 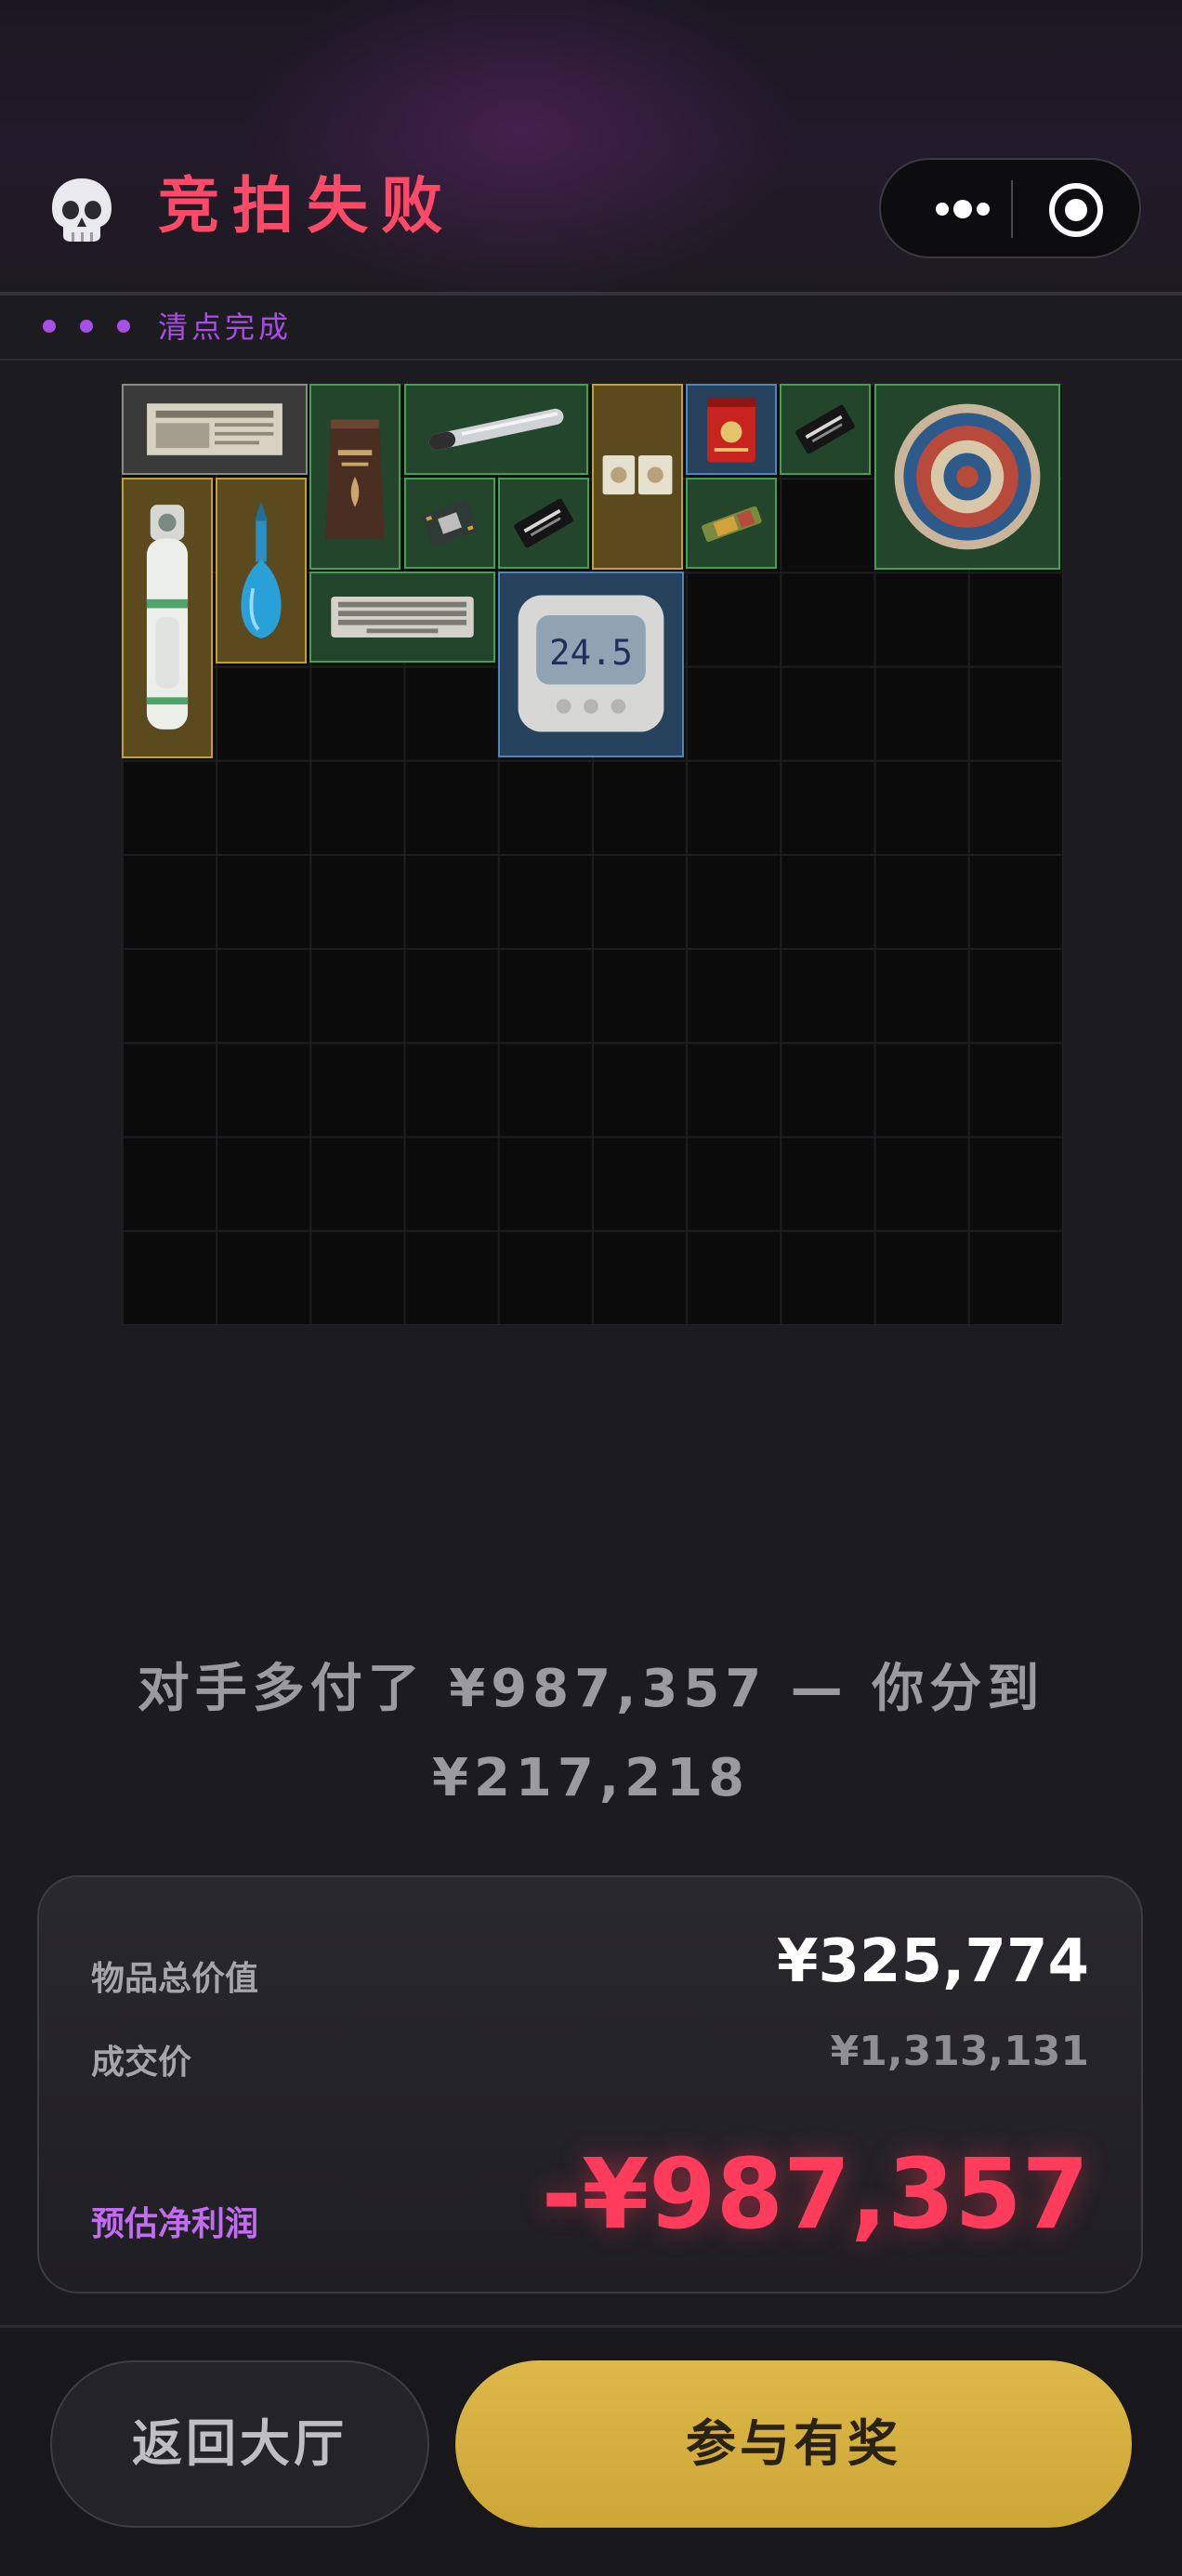 What do you see at coordinates (731, 429) in the screenshot?
I see `item-tea-tin` at bounding box center [731, 429].